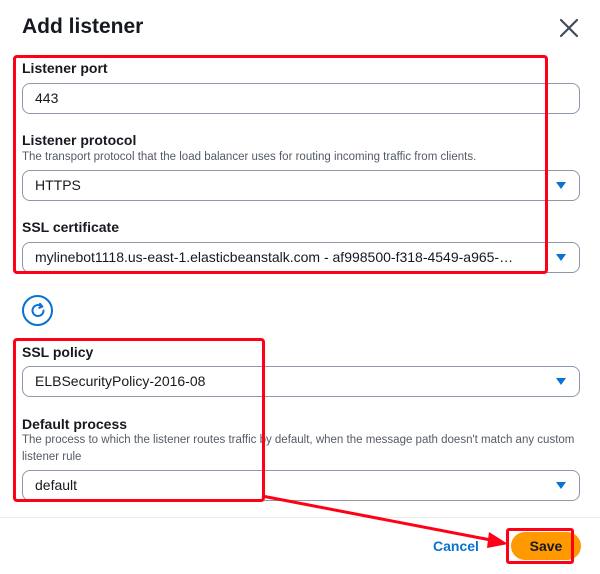 This screenshot has height=574, width=600. I want to click on refresh-certificates-button, so click(37, 310).